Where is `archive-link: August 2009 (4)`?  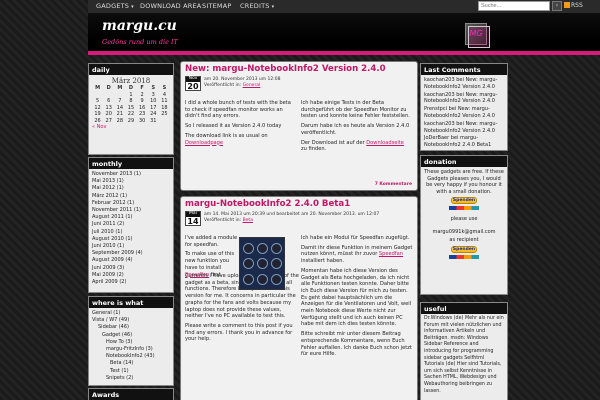
archive-link: August 2009 (4) is located at coordinates (131, 260).